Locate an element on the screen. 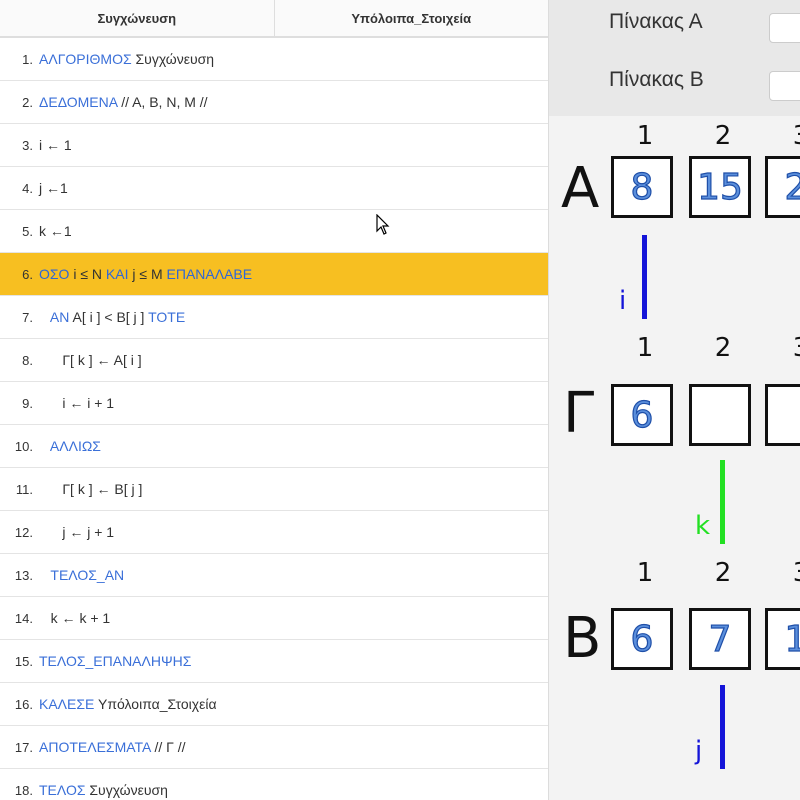  code-line-13: 13. ΤΕΛΟΣ_ΑΝ is located at coordinates (274, 575).